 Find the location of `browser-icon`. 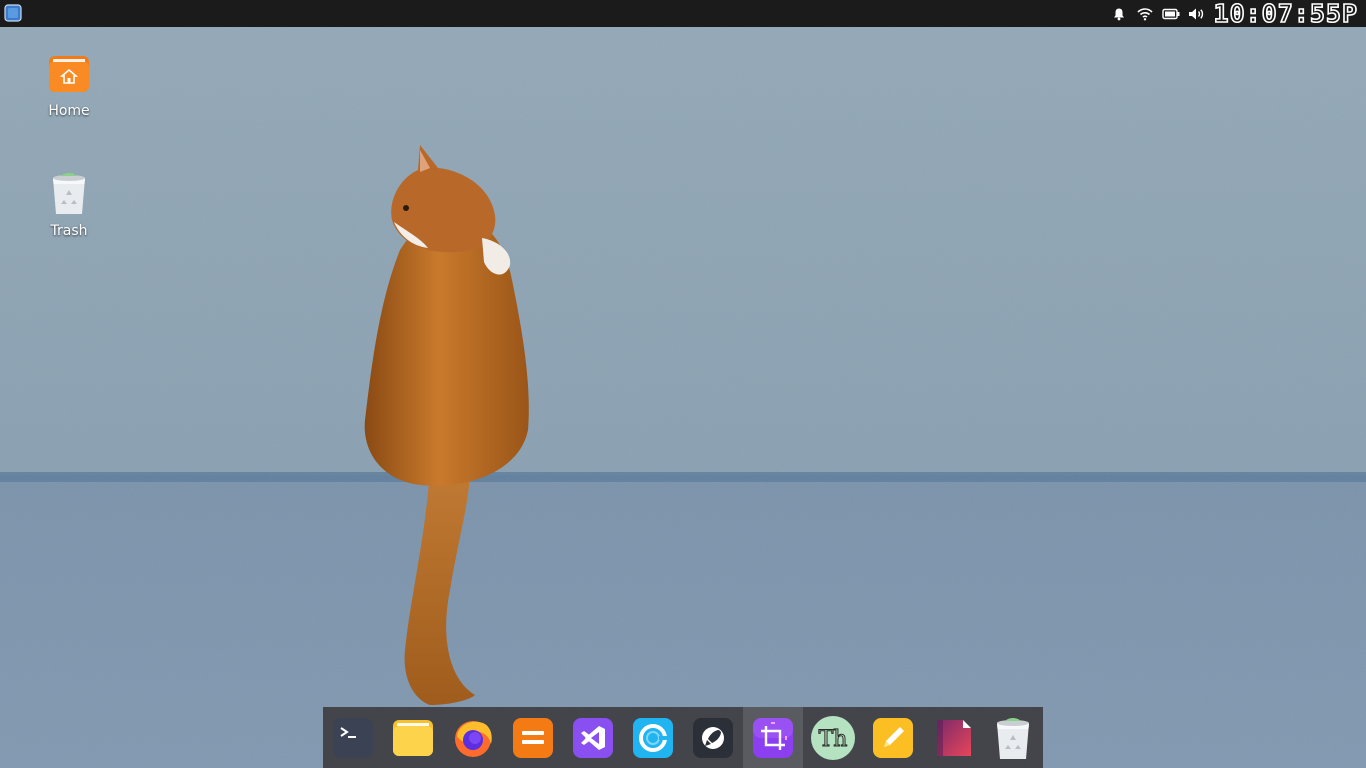

browser-icon is located at coordinates (653, 737).